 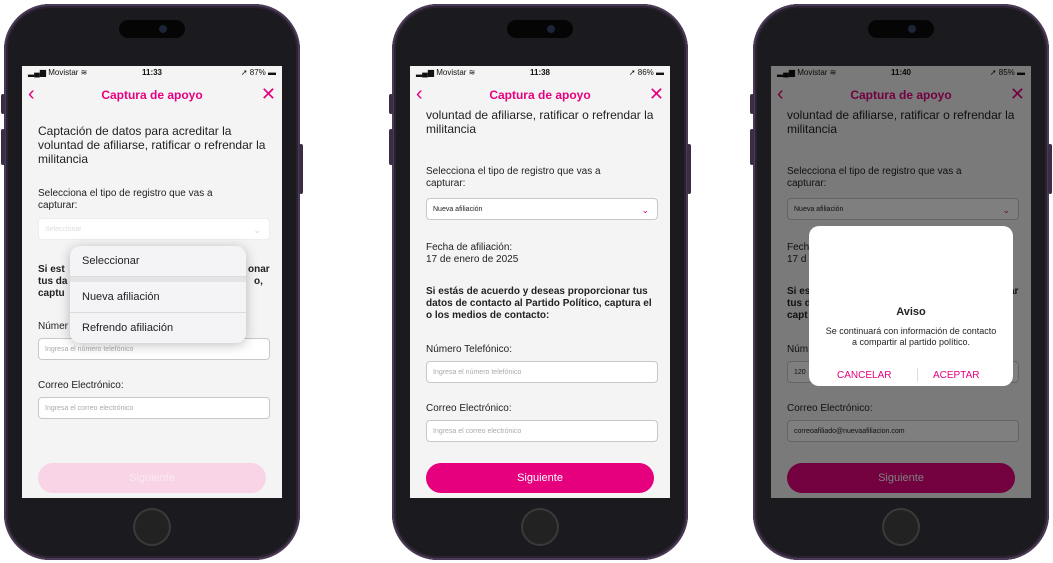 I want to click on battery-indicator: ➚ 87% ▬, so click(x=258, y=72).